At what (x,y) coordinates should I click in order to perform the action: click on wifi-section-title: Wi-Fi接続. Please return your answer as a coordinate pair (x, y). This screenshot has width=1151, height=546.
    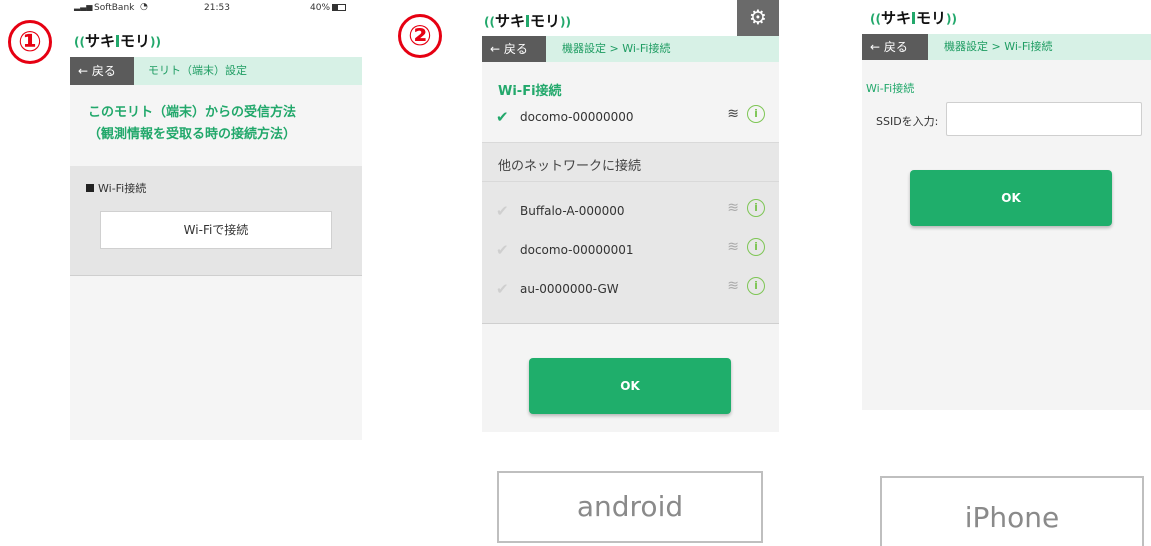
    Looking at the image, I should click on (530, 91).